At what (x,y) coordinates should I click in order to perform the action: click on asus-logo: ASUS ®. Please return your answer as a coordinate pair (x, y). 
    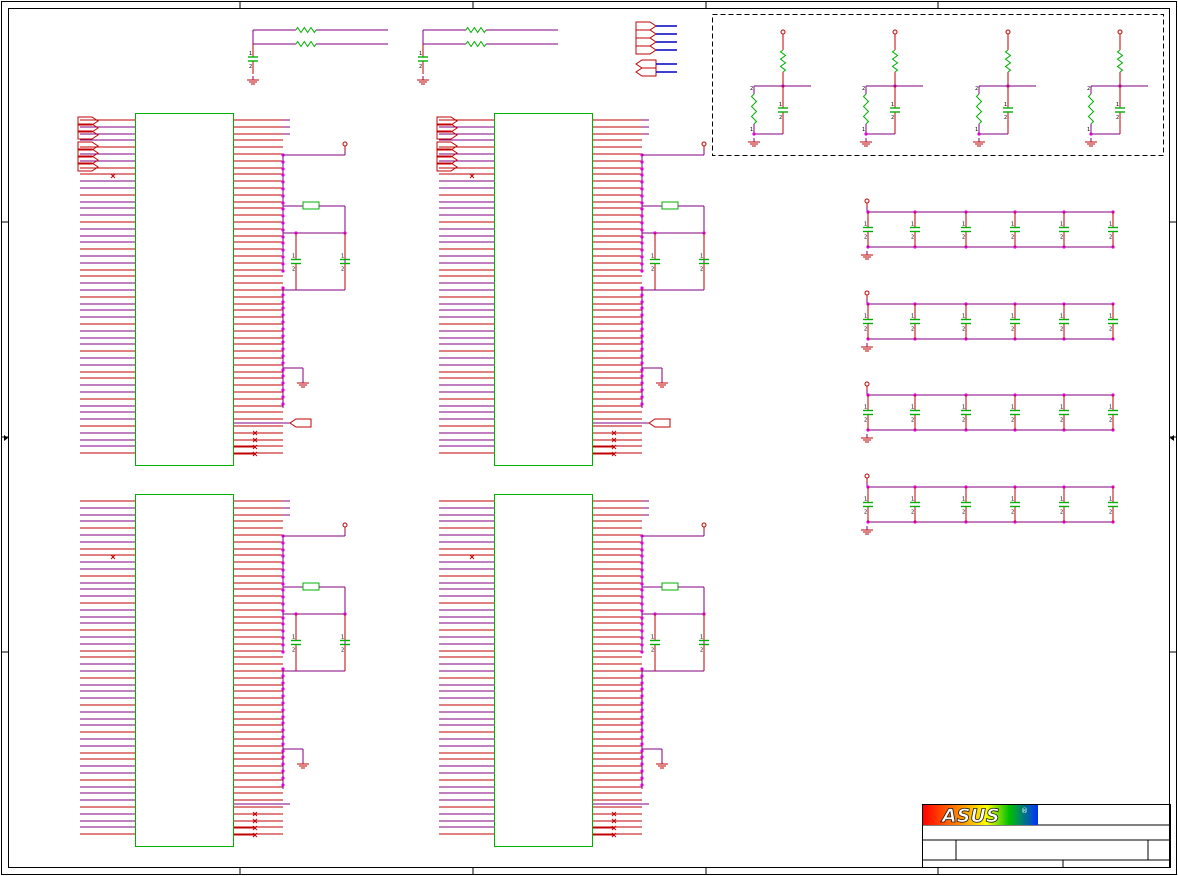
    Looking at the image, I should click on (980, 816).